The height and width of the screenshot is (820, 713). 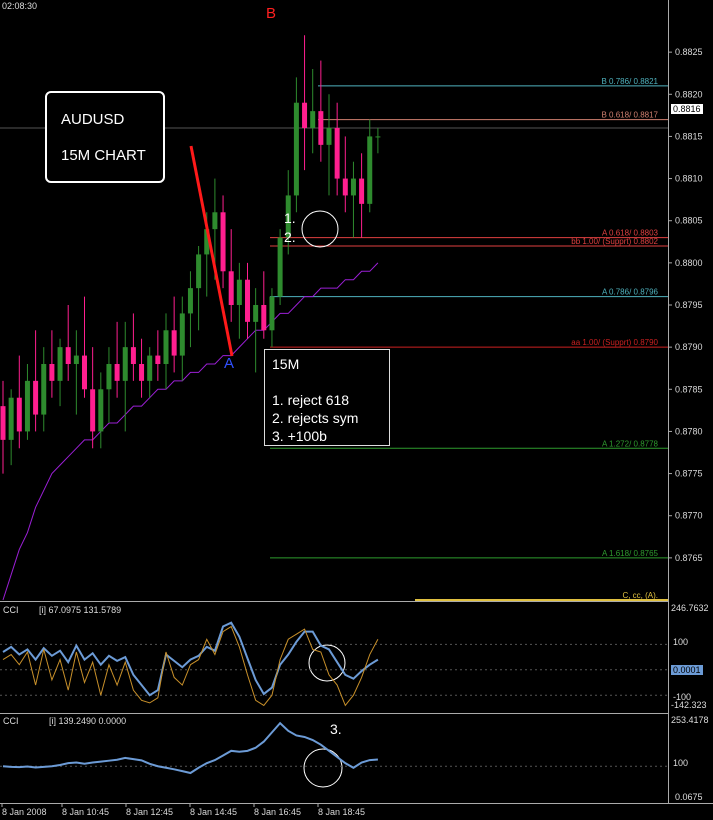 I want to click on time-axis-border, so click(x=356, y=803).